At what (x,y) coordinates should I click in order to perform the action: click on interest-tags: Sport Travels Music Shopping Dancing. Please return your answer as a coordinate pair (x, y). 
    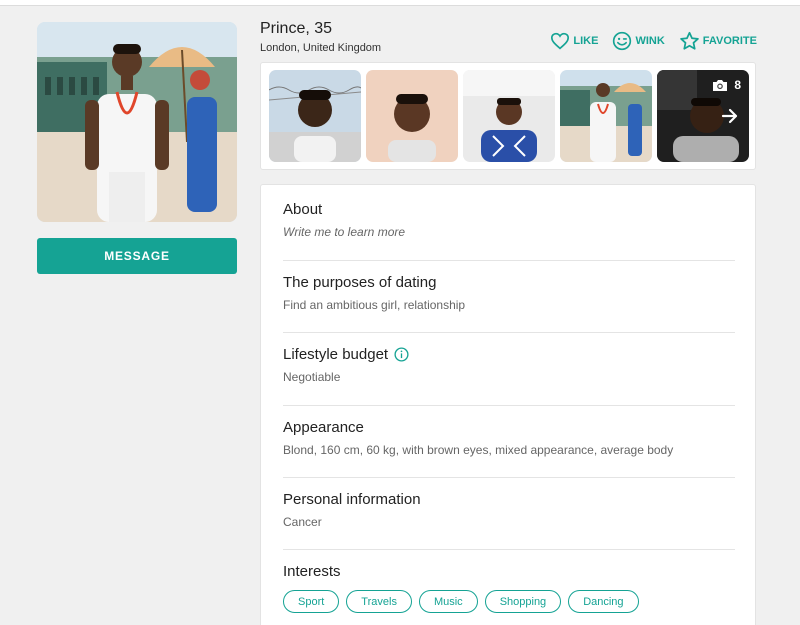
    Looking at the image, I should click on (509, 601).